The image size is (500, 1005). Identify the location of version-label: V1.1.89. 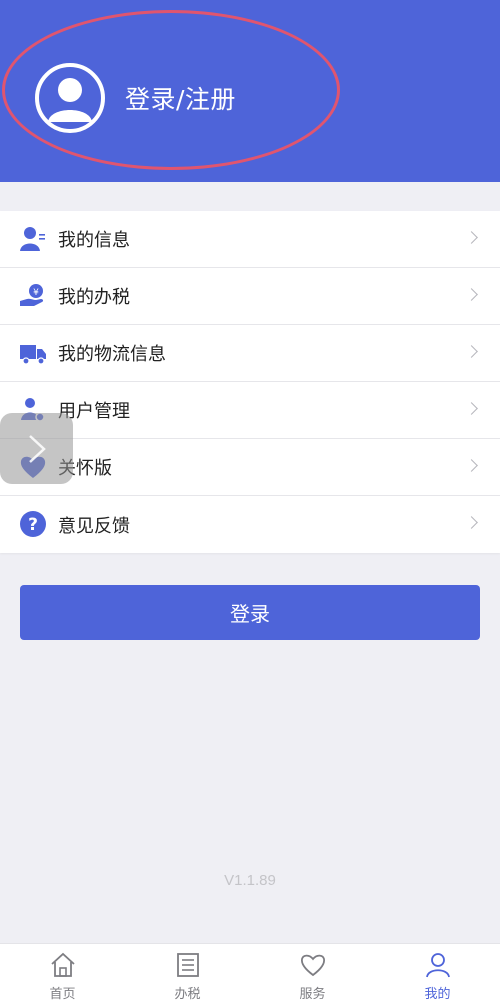
(250, 880).